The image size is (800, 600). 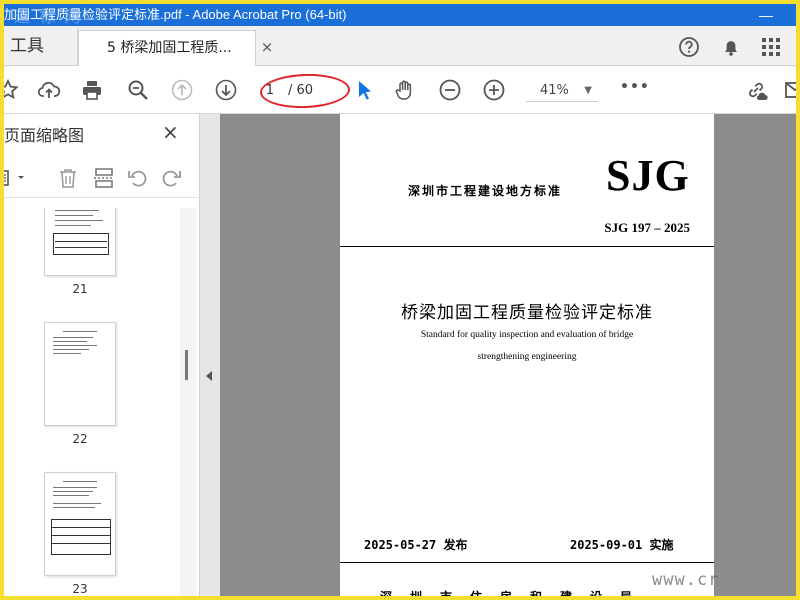 I want to click on title-english-line2: strengthening engineering, so click(x=527, y=357).